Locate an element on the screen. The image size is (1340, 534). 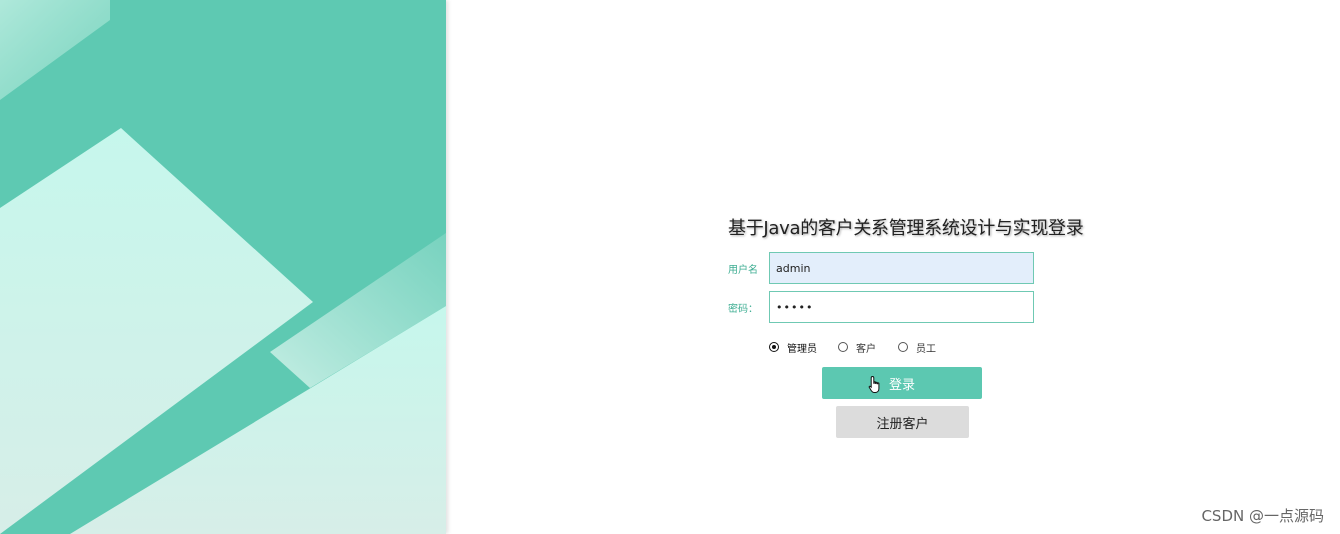
radio-checked-icon is located at coordinates (774, 347).